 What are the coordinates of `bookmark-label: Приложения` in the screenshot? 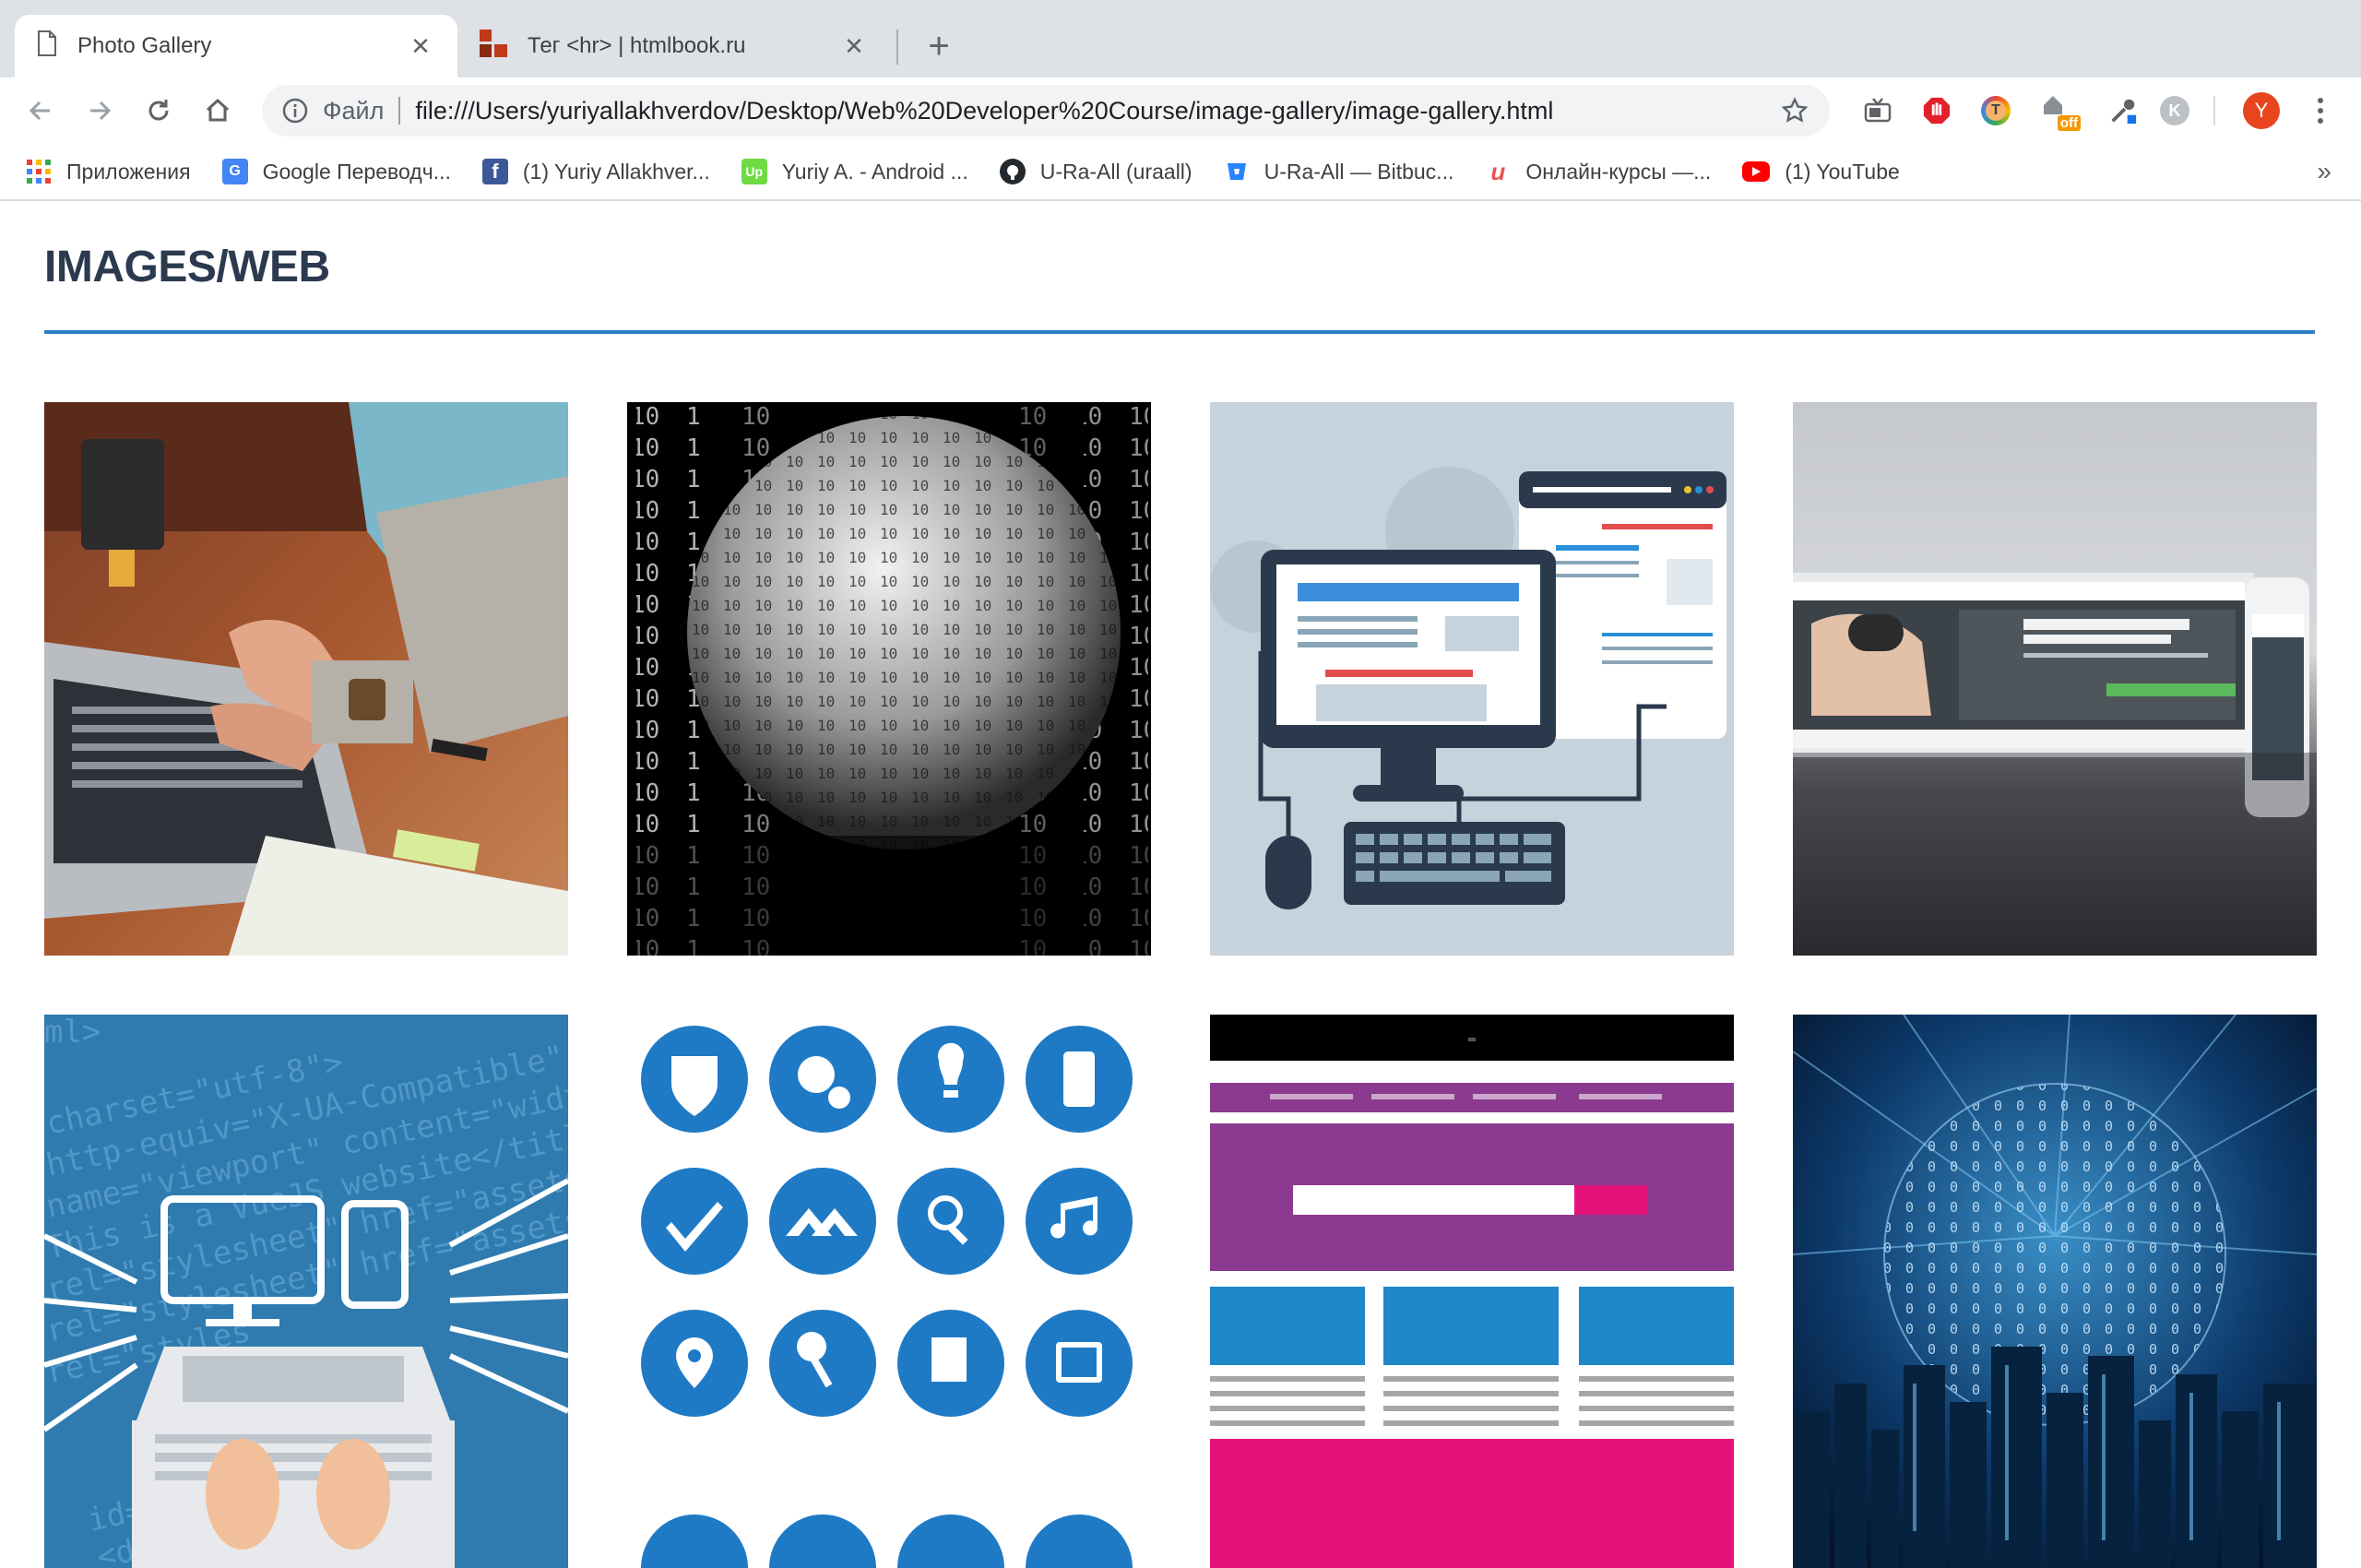 It's located at (128, 171).